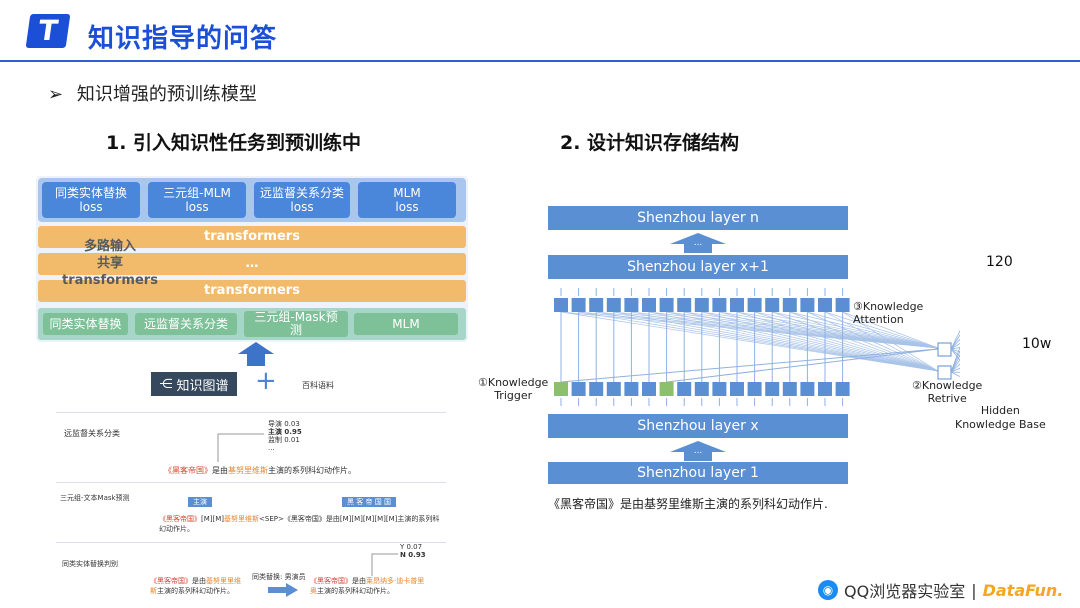 Image resolution: width=1080 pixels, height=608 pixels. I want to click on ex2-label: 三元组-文本Mask预测, so click(95, 498).